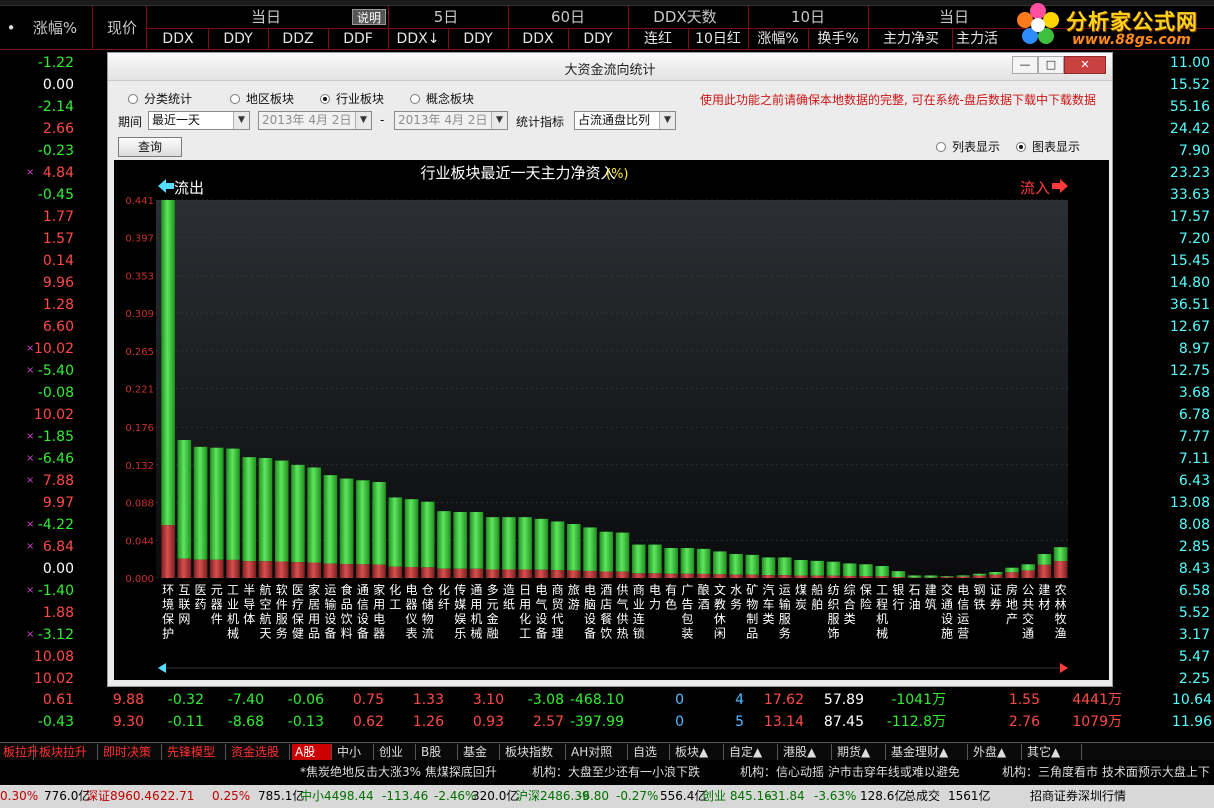 The width and height of the screenshot is (1214, 808). What do you see at coordinates (178, 39) in the screenshot?
I see `header-ddx: DDX` at bounding box center [178, 39].